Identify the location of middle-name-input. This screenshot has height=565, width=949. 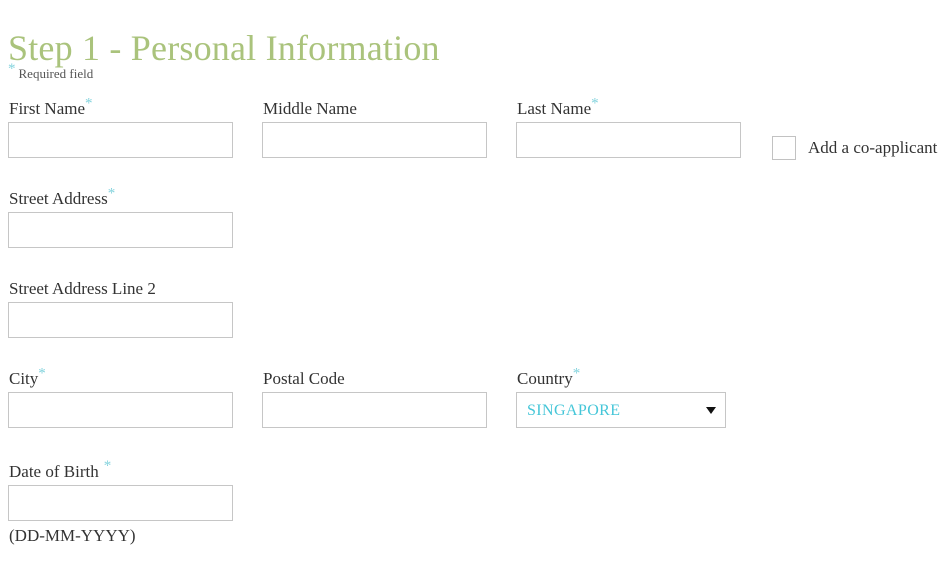
(374, 140).